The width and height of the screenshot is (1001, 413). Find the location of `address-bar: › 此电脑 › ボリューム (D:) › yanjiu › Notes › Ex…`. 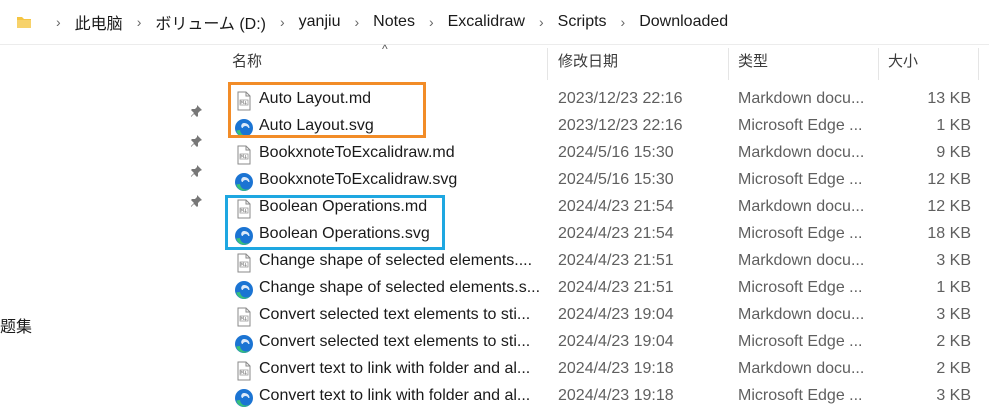

address-bar: › 此电脑 › ボリューム (D:) › yanjiu › Notes › Ex… is located at coordinates (500, 22).